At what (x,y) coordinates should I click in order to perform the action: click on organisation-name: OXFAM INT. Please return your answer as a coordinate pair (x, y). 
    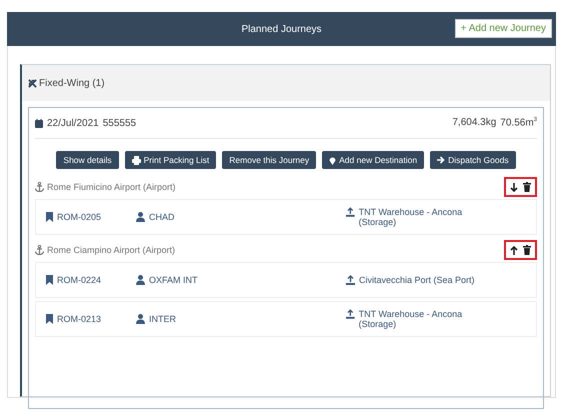
    Looking at the image, I should click on (173, 280).